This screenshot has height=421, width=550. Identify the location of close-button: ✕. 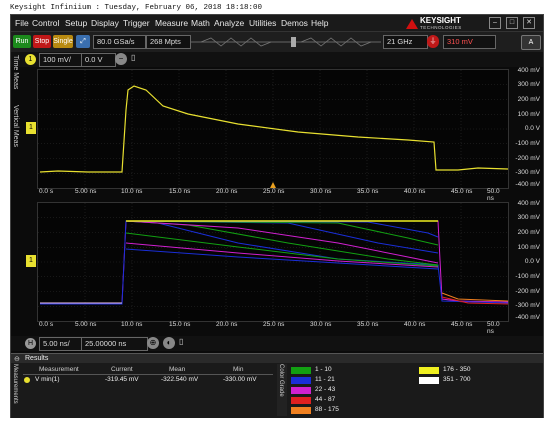
(529, 23).